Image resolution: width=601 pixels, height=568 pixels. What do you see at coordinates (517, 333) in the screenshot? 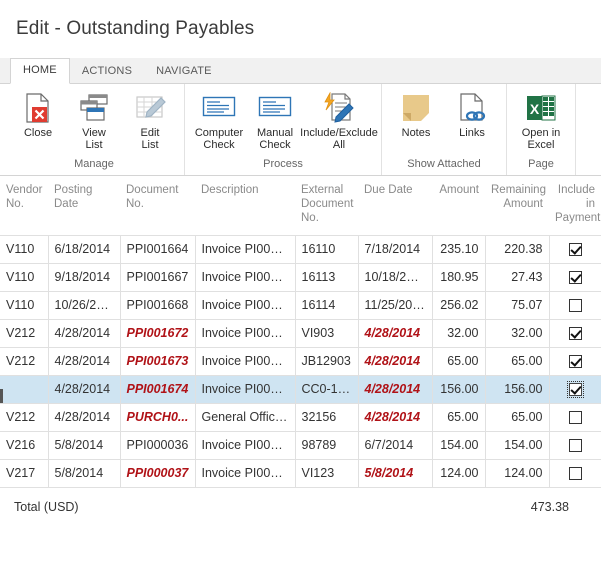
I see `cell-remaining-amount: 32.00` at bounding box center [517, 333].